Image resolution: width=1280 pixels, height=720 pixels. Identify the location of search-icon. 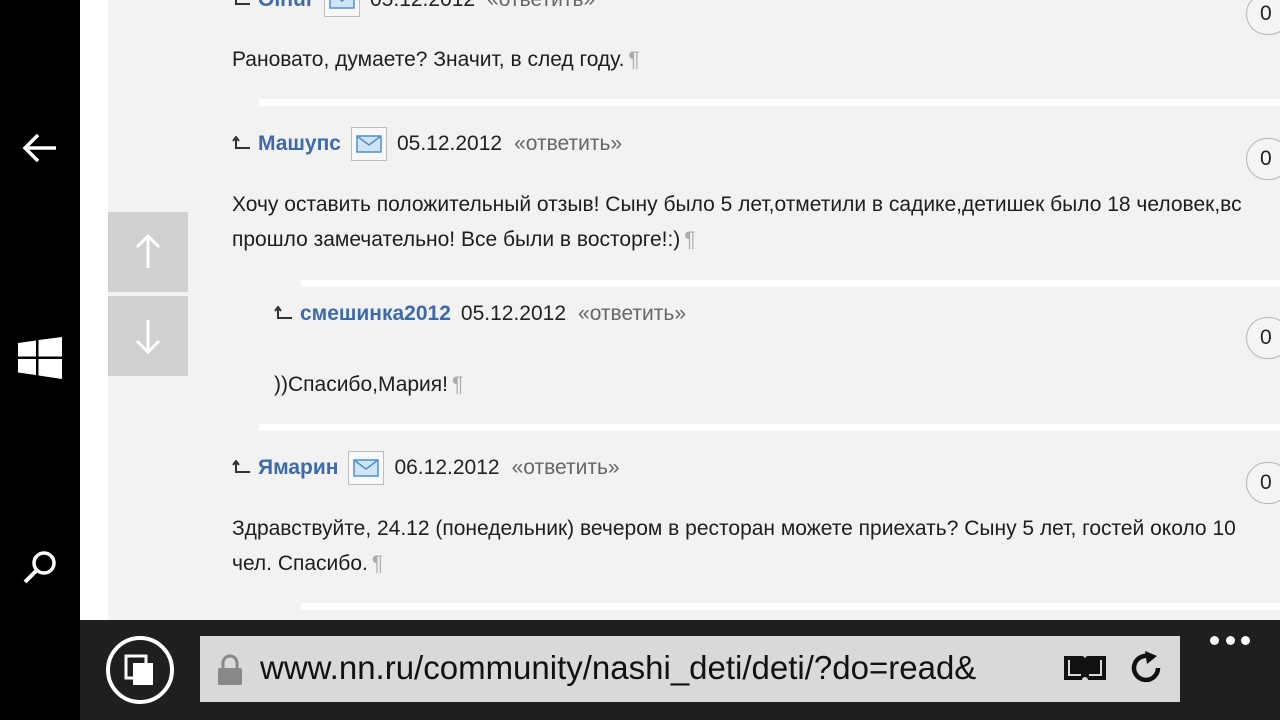
(39, 567).